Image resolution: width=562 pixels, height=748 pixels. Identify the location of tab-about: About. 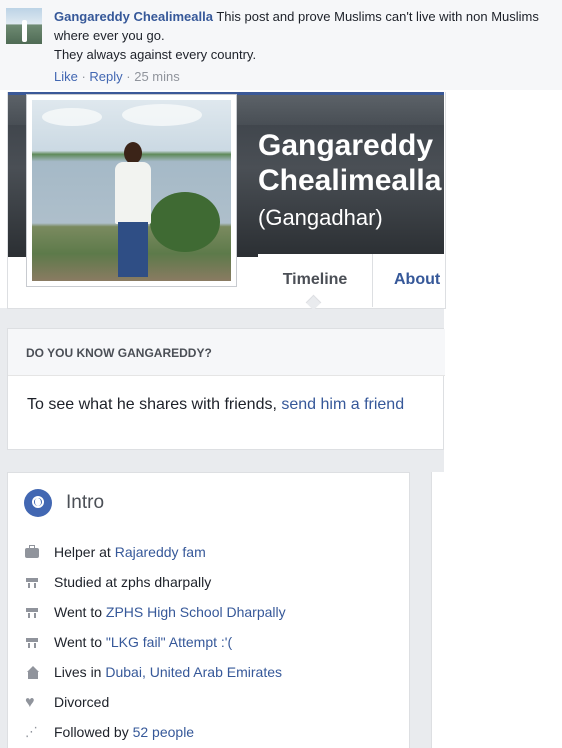
(417, 280).